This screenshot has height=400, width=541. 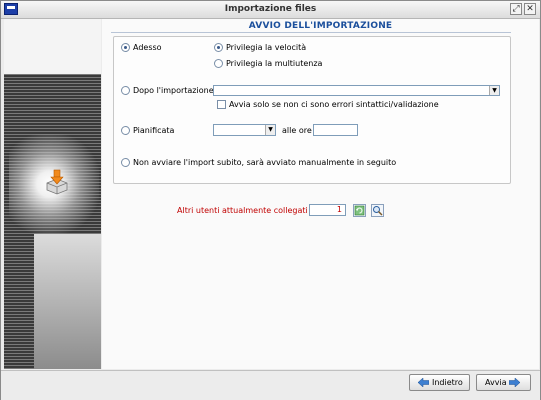 What do you see at coordinates (327, 210) in the screenshot?
I see `users-connected-count: 1` at bounding box center [327, 210].